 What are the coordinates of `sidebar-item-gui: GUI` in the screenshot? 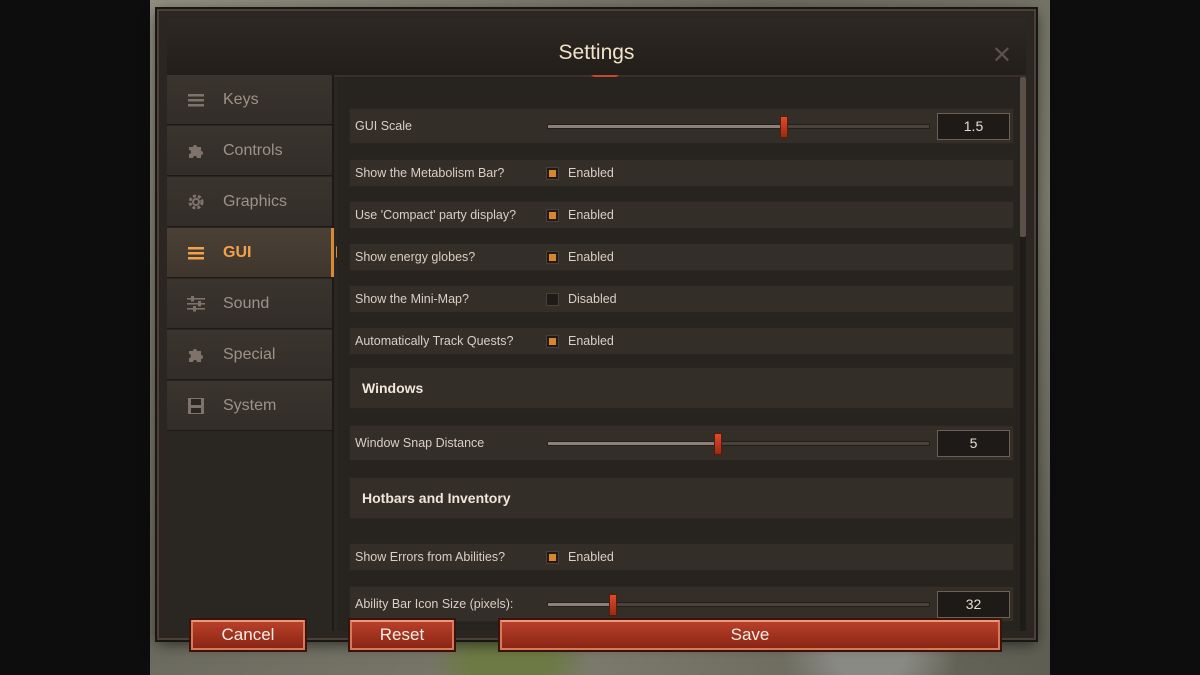 It's located at (255, 253).